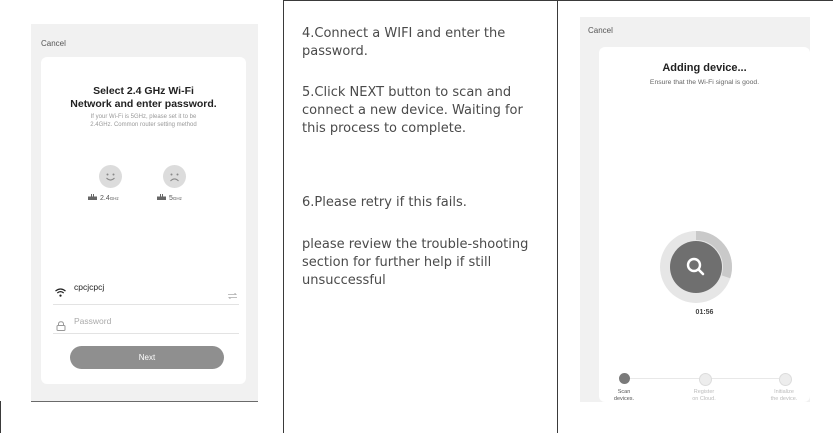 This screenshot has width=833, height=433. I want to click on password-input: Password, so click(92, 321).